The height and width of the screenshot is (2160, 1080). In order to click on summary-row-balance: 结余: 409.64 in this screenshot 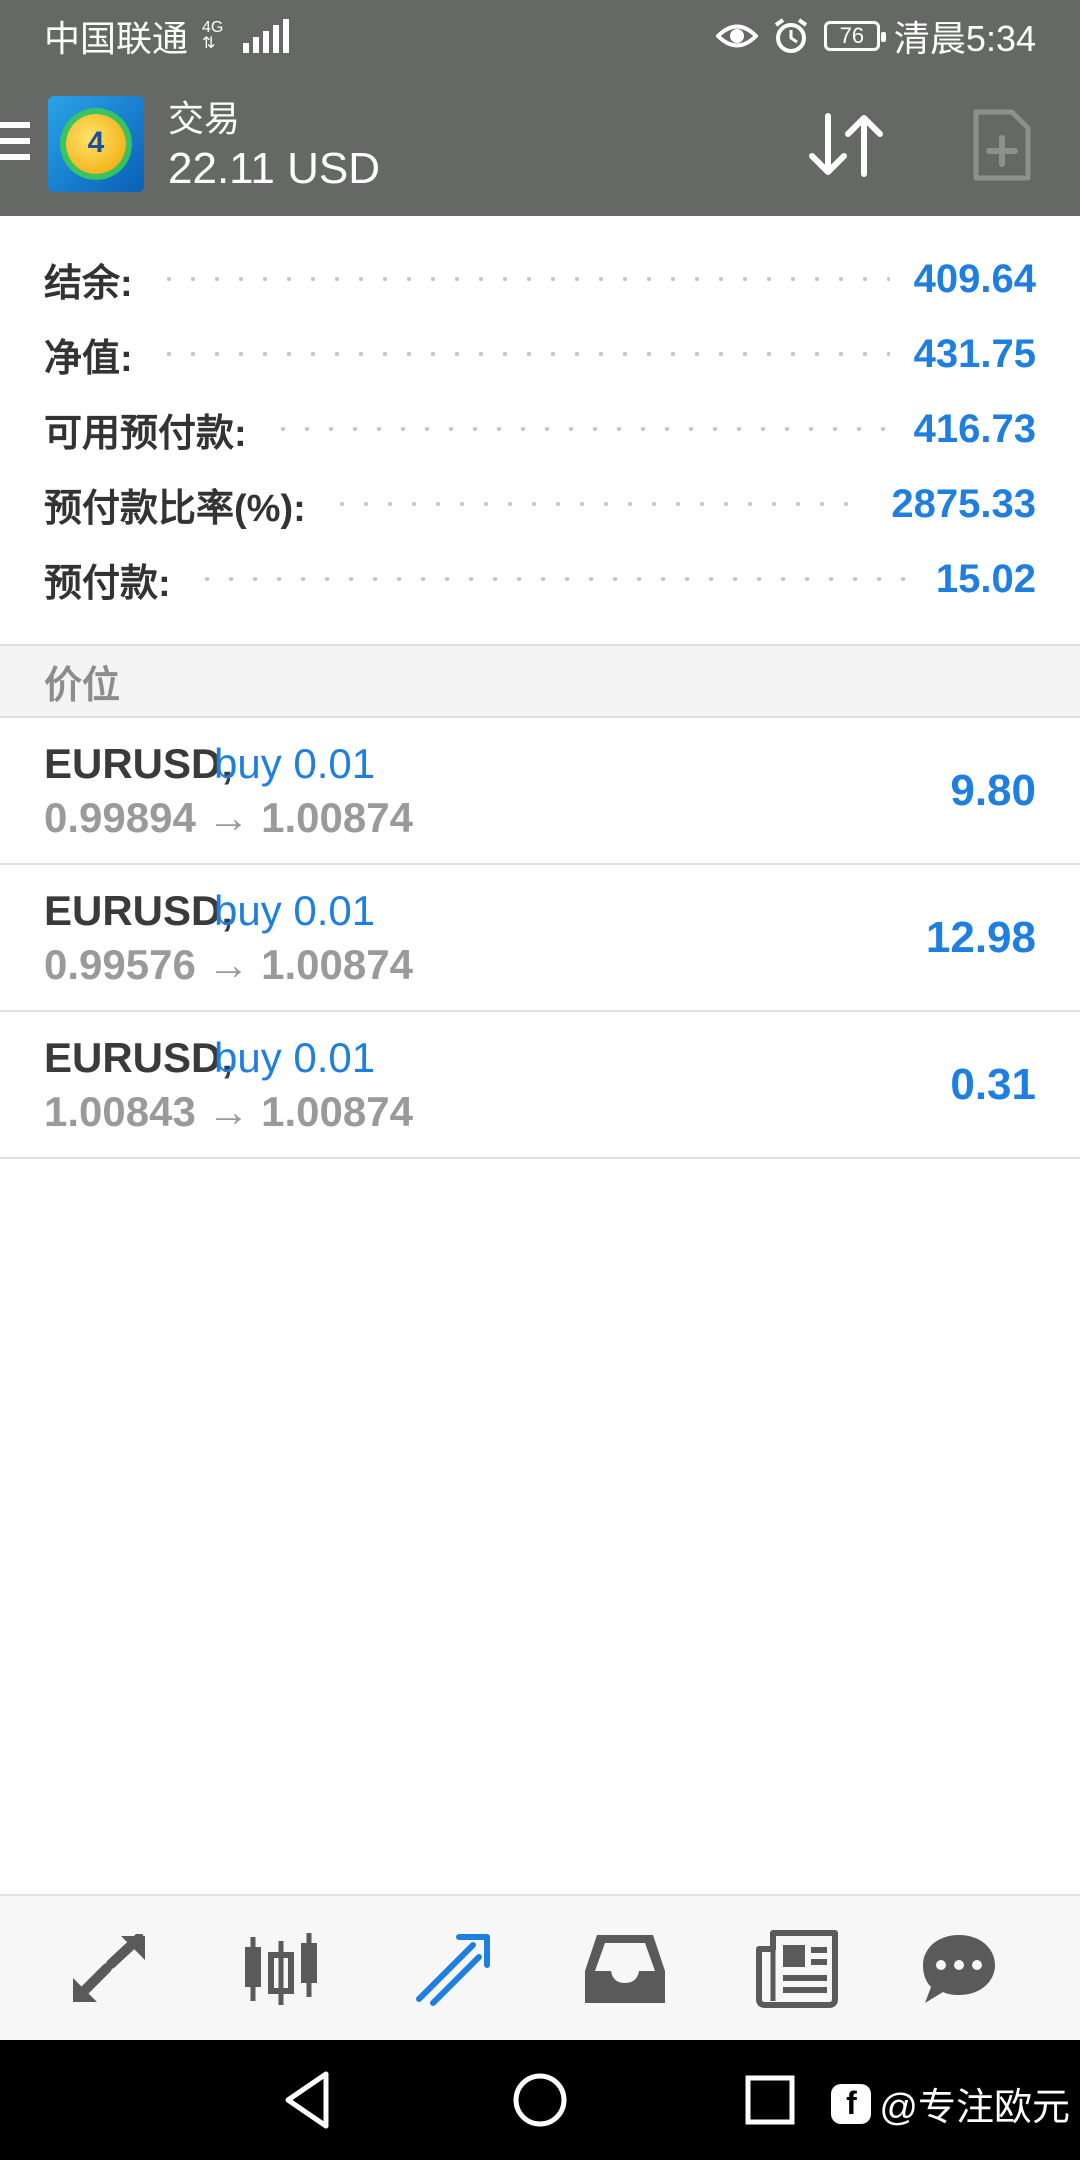, I will do `click(540, 280)`.